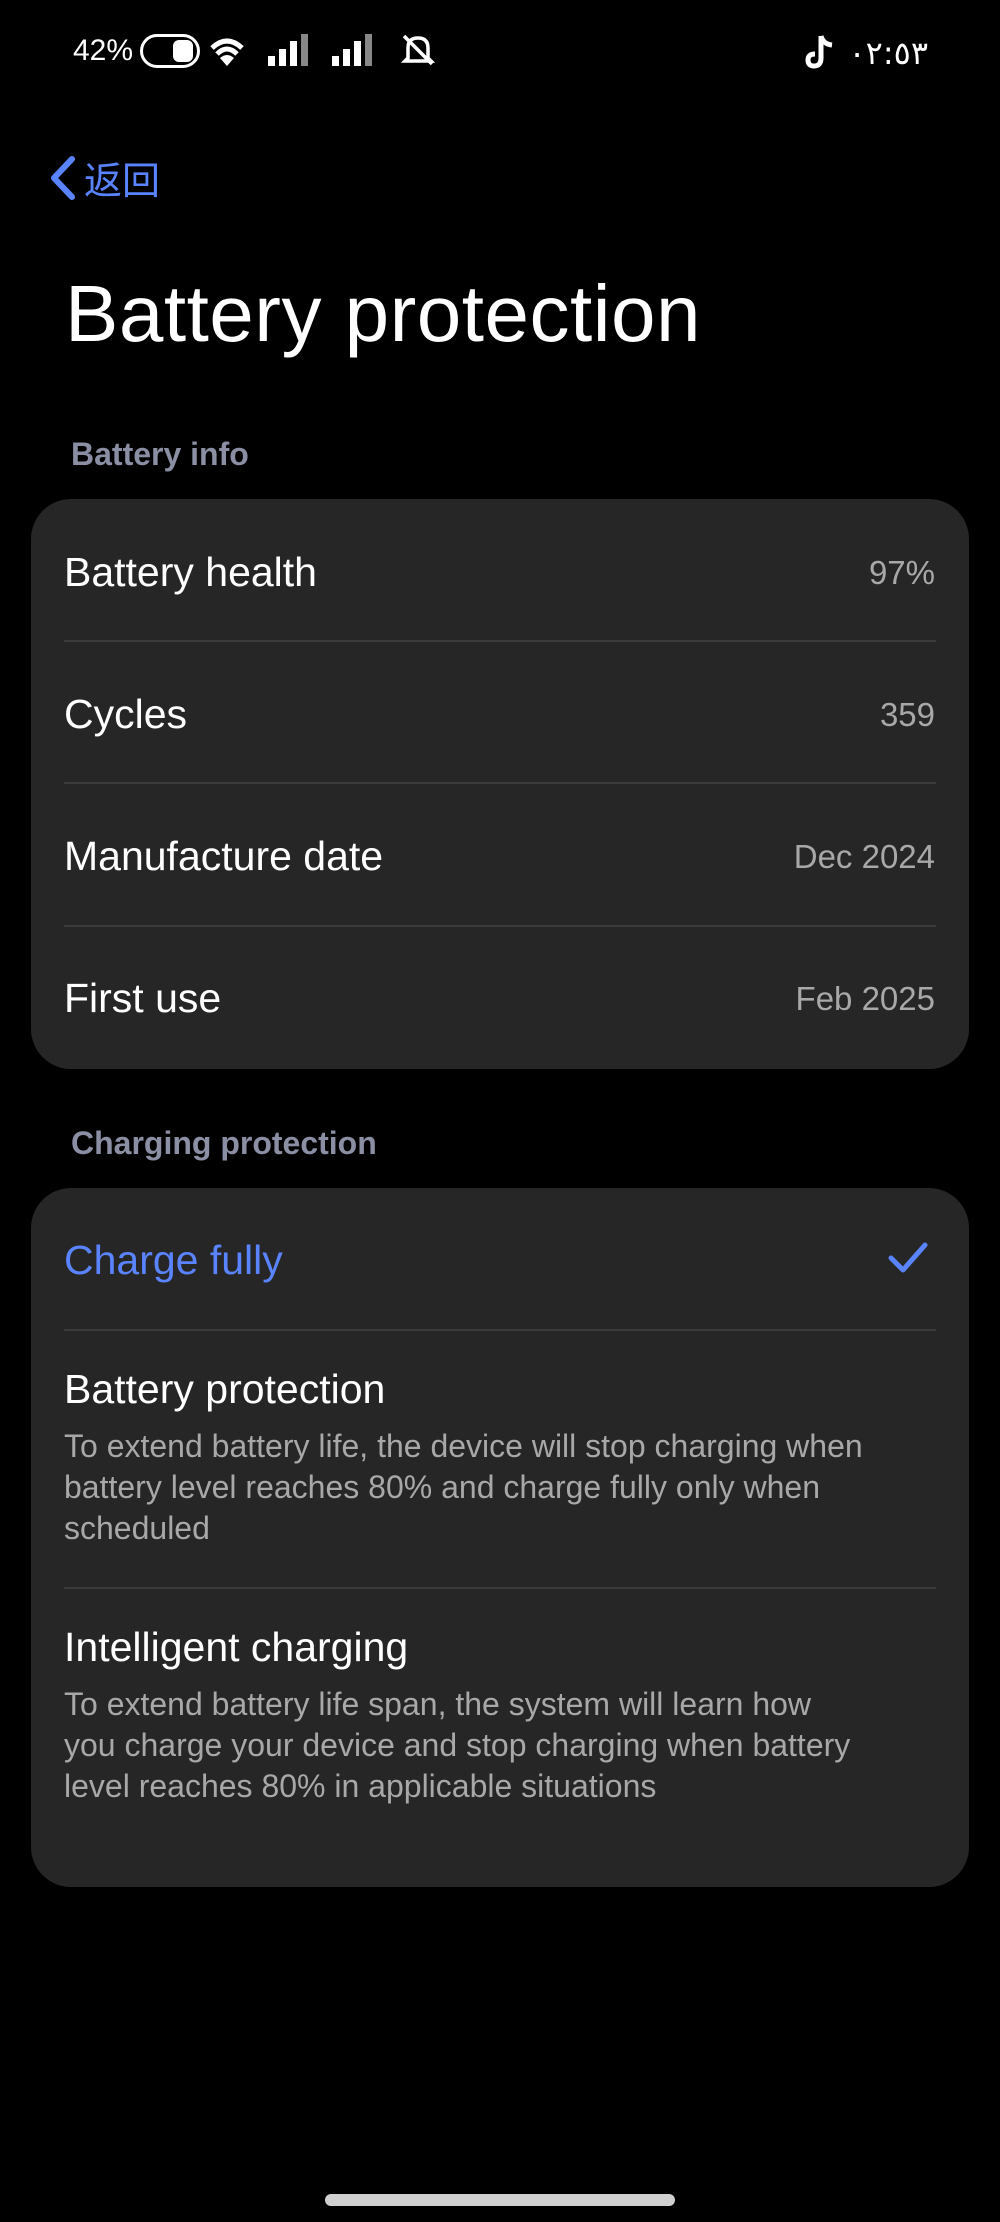  What do you see at coordinates (225, 1389) in the screenshot?
I see `battery-protection-title: Battery protection` at bounding box center [225, 1389].